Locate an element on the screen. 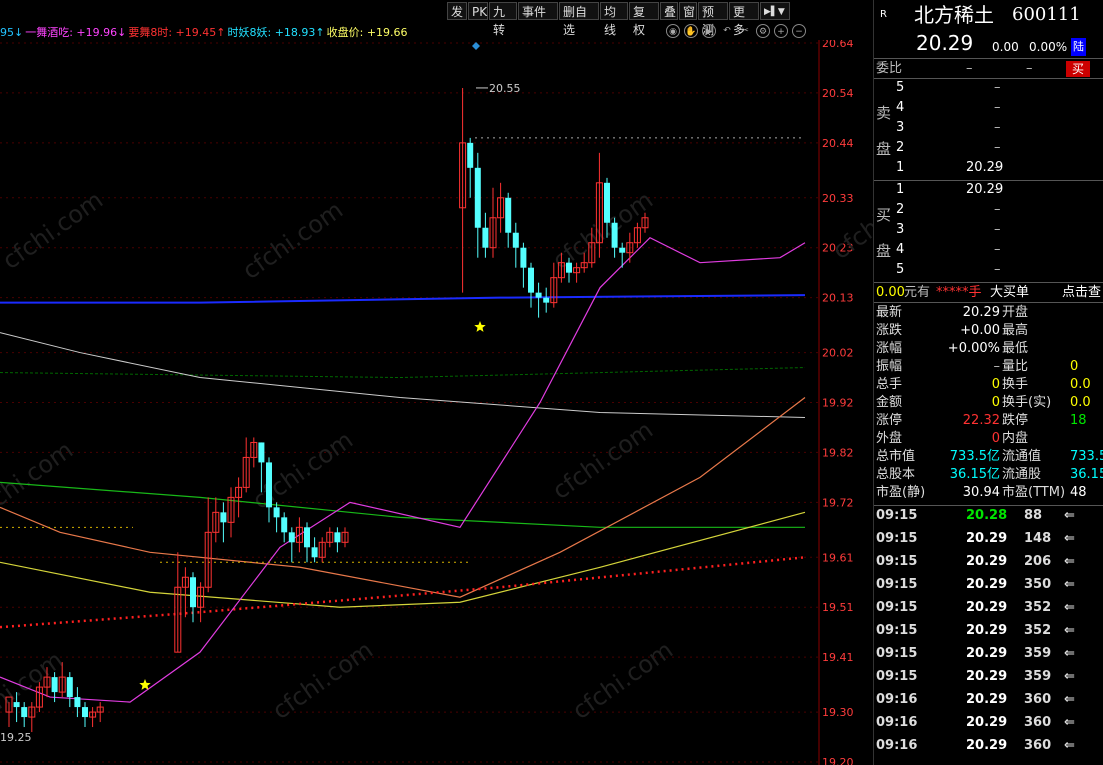 The width and height of the screenshot is (1103, 765). stat-label-2: 流通股 is located at coordinates (1022, 474).